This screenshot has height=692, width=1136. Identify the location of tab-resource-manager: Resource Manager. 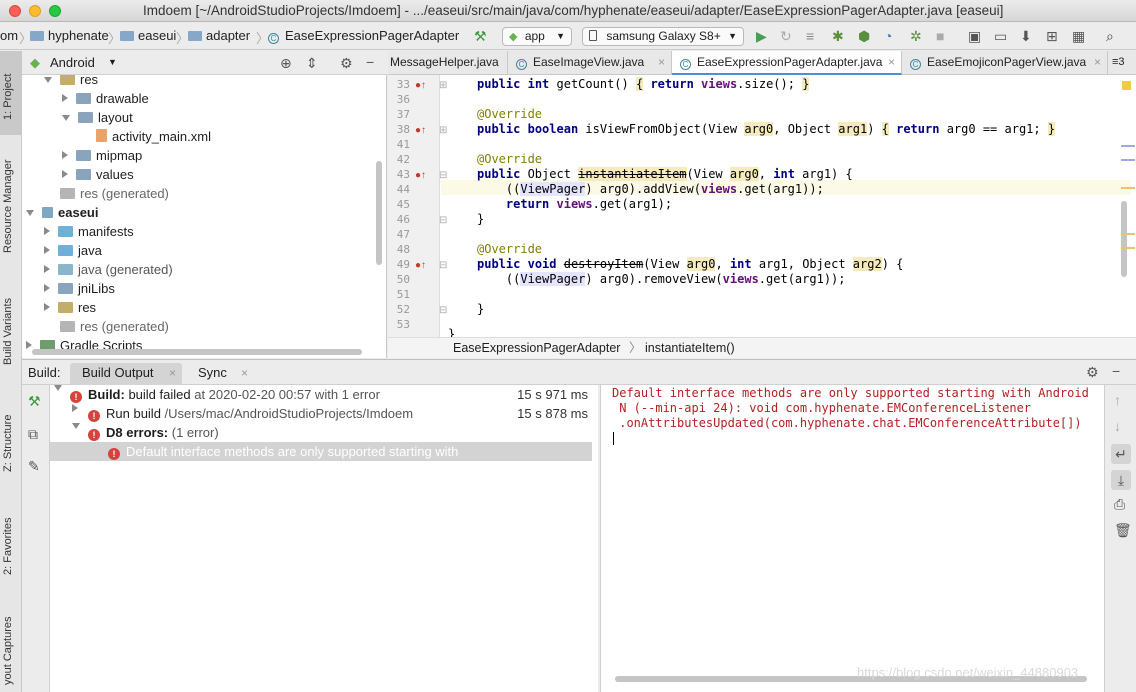
(11, 206).